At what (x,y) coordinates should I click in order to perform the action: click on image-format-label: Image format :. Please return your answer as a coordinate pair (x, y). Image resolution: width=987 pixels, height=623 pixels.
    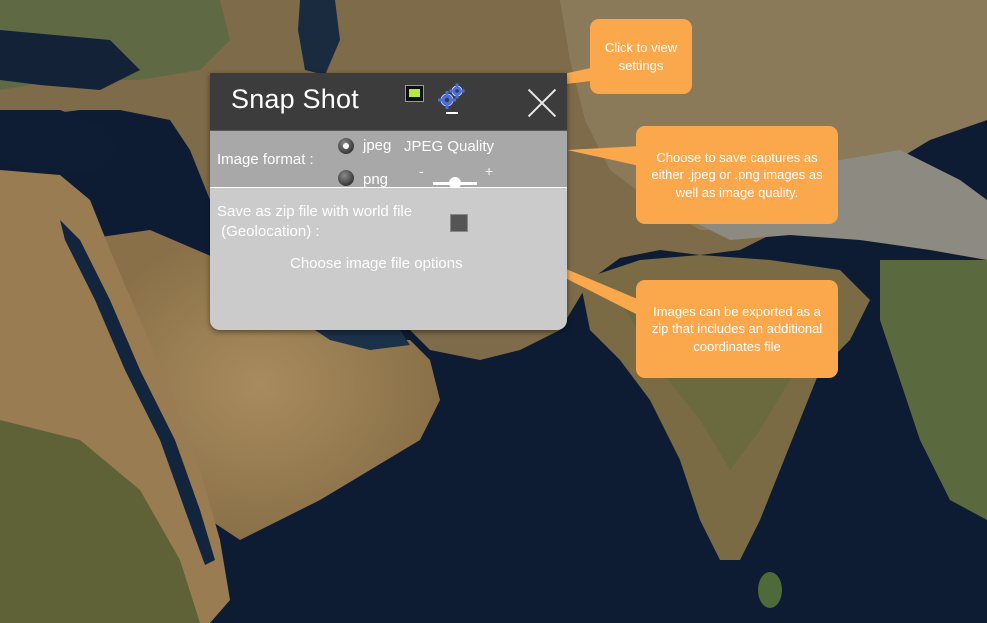
    Looking at the image, I should click on (265, 159).